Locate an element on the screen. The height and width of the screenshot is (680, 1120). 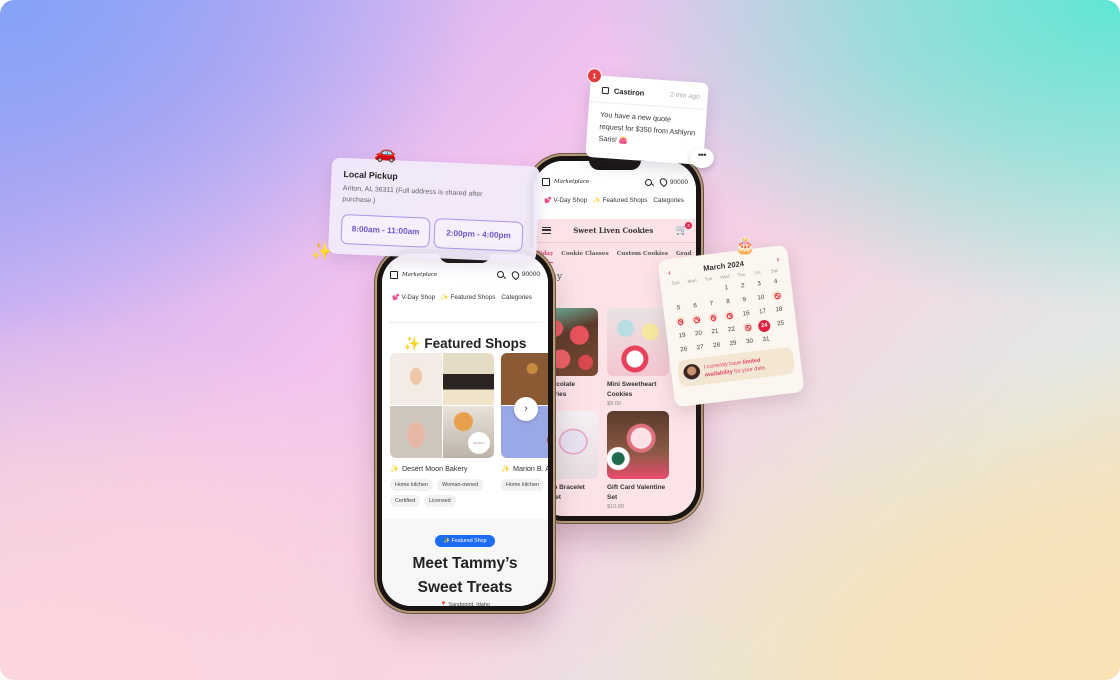
calendar-day: 4 is located at coordinates (776, 281).